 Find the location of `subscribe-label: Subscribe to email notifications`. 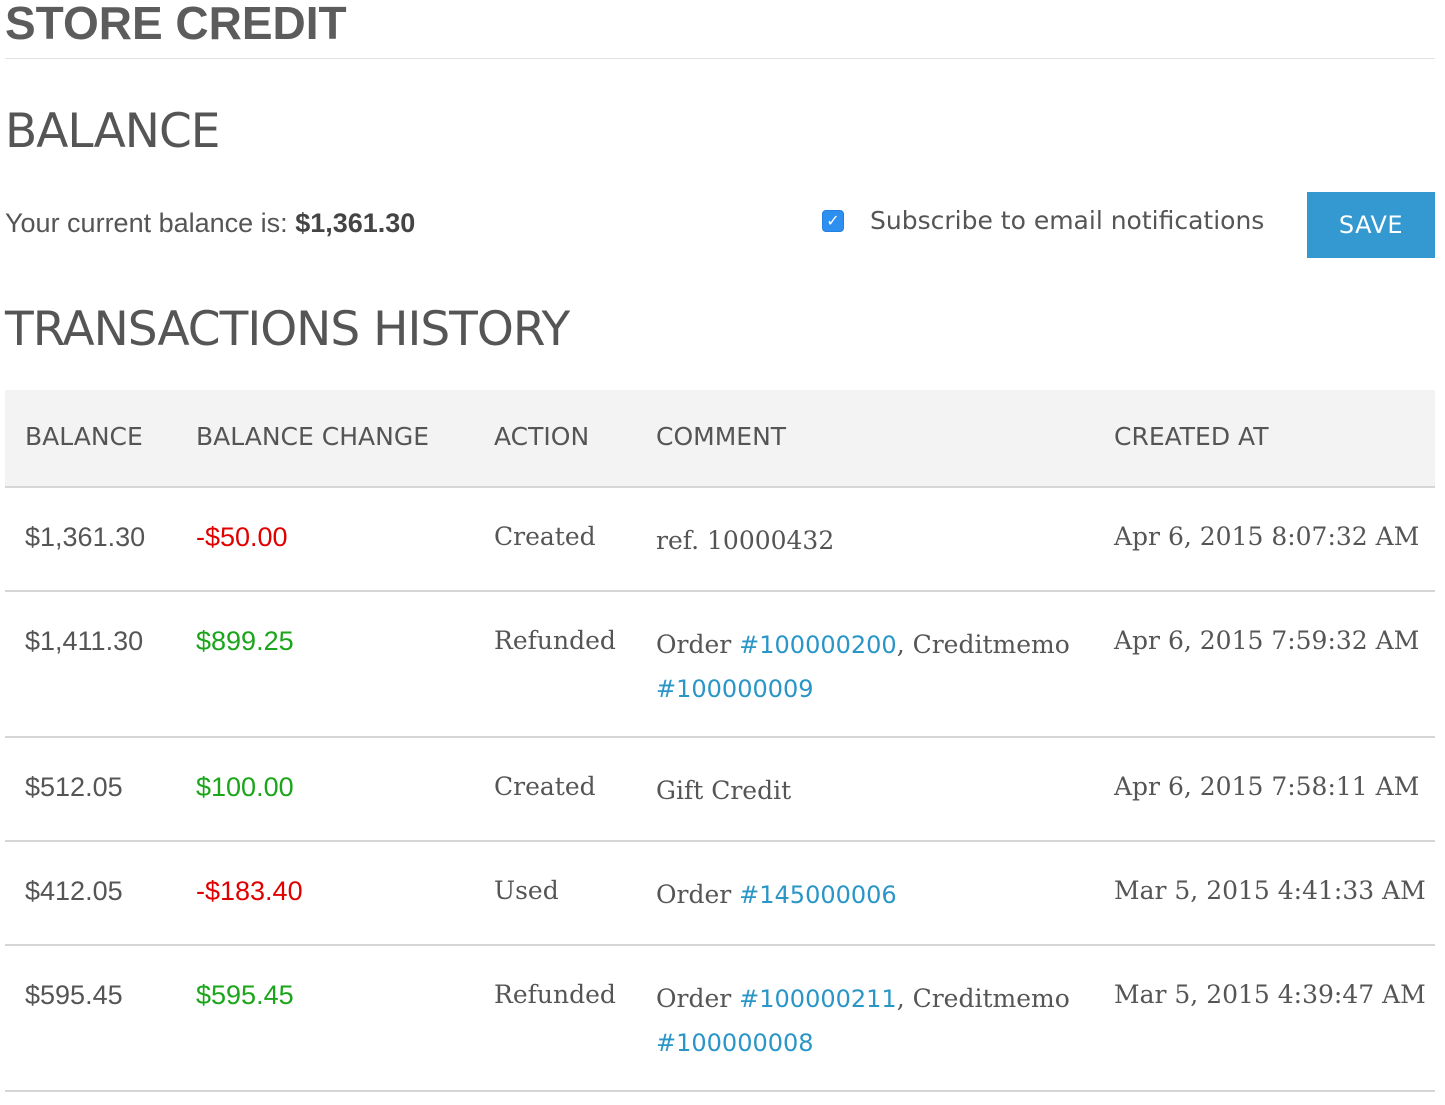

subscribe-label: Subscribe to email notifications is located at coordinates (1067, 220).